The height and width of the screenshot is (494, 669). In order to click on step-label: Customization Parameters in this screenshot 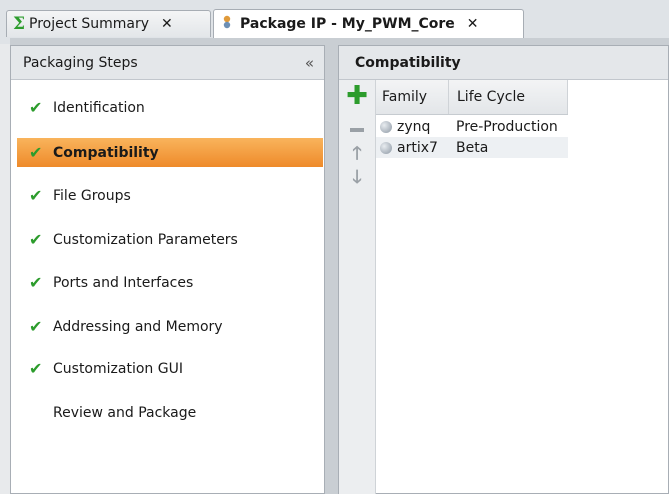, I will do `click(145, 239)`.